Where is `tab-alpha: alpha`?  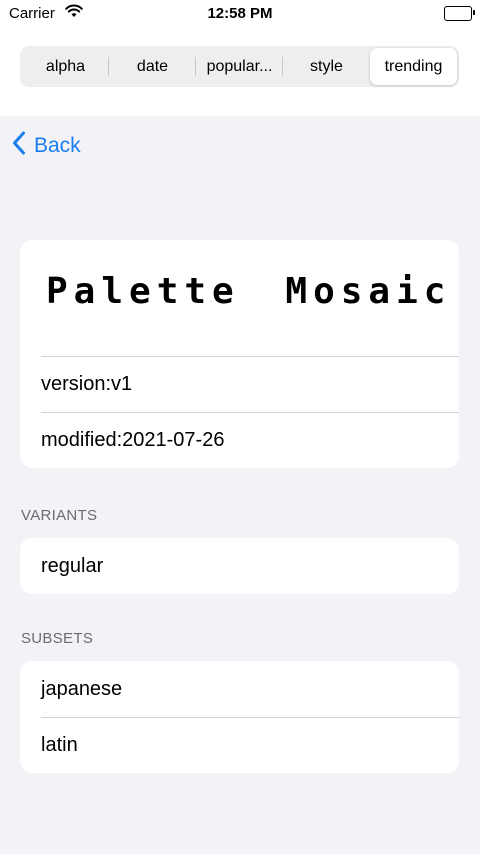 tab-alpha: alpha is located at coordinates (65, 66).